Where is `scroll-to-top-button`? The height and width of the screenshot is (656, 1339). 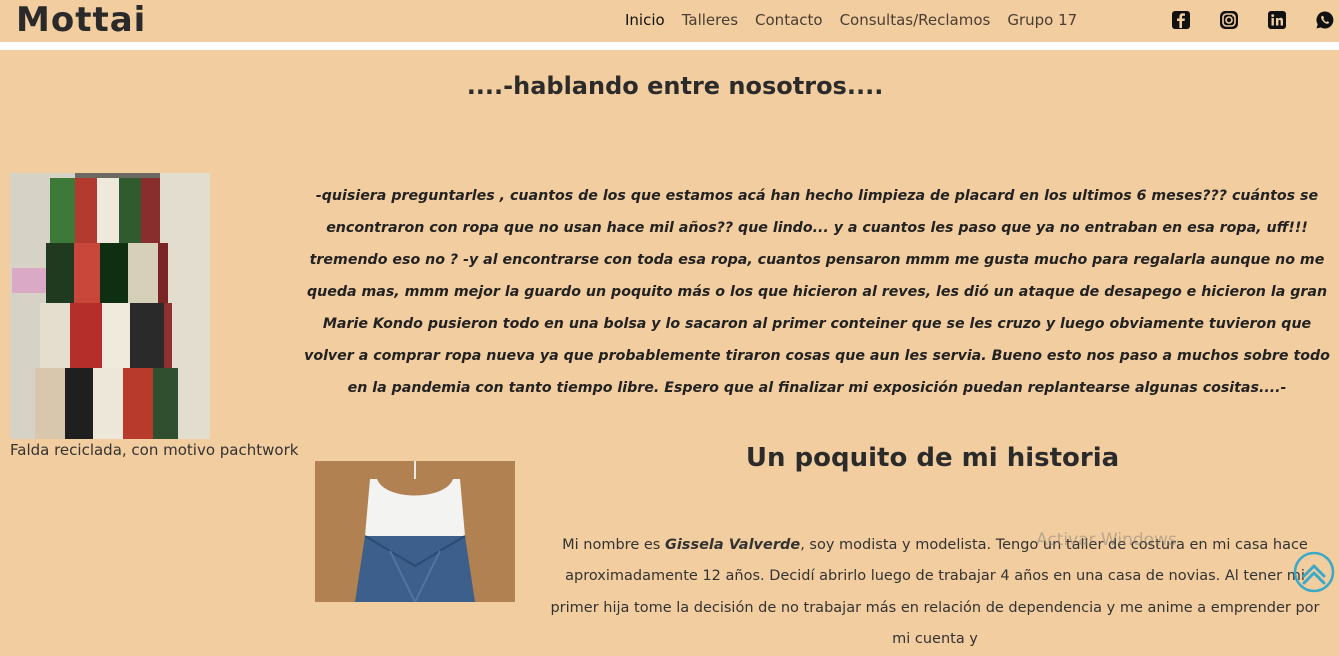
scroll-to-top-button is located at coordinates (1314, 572).